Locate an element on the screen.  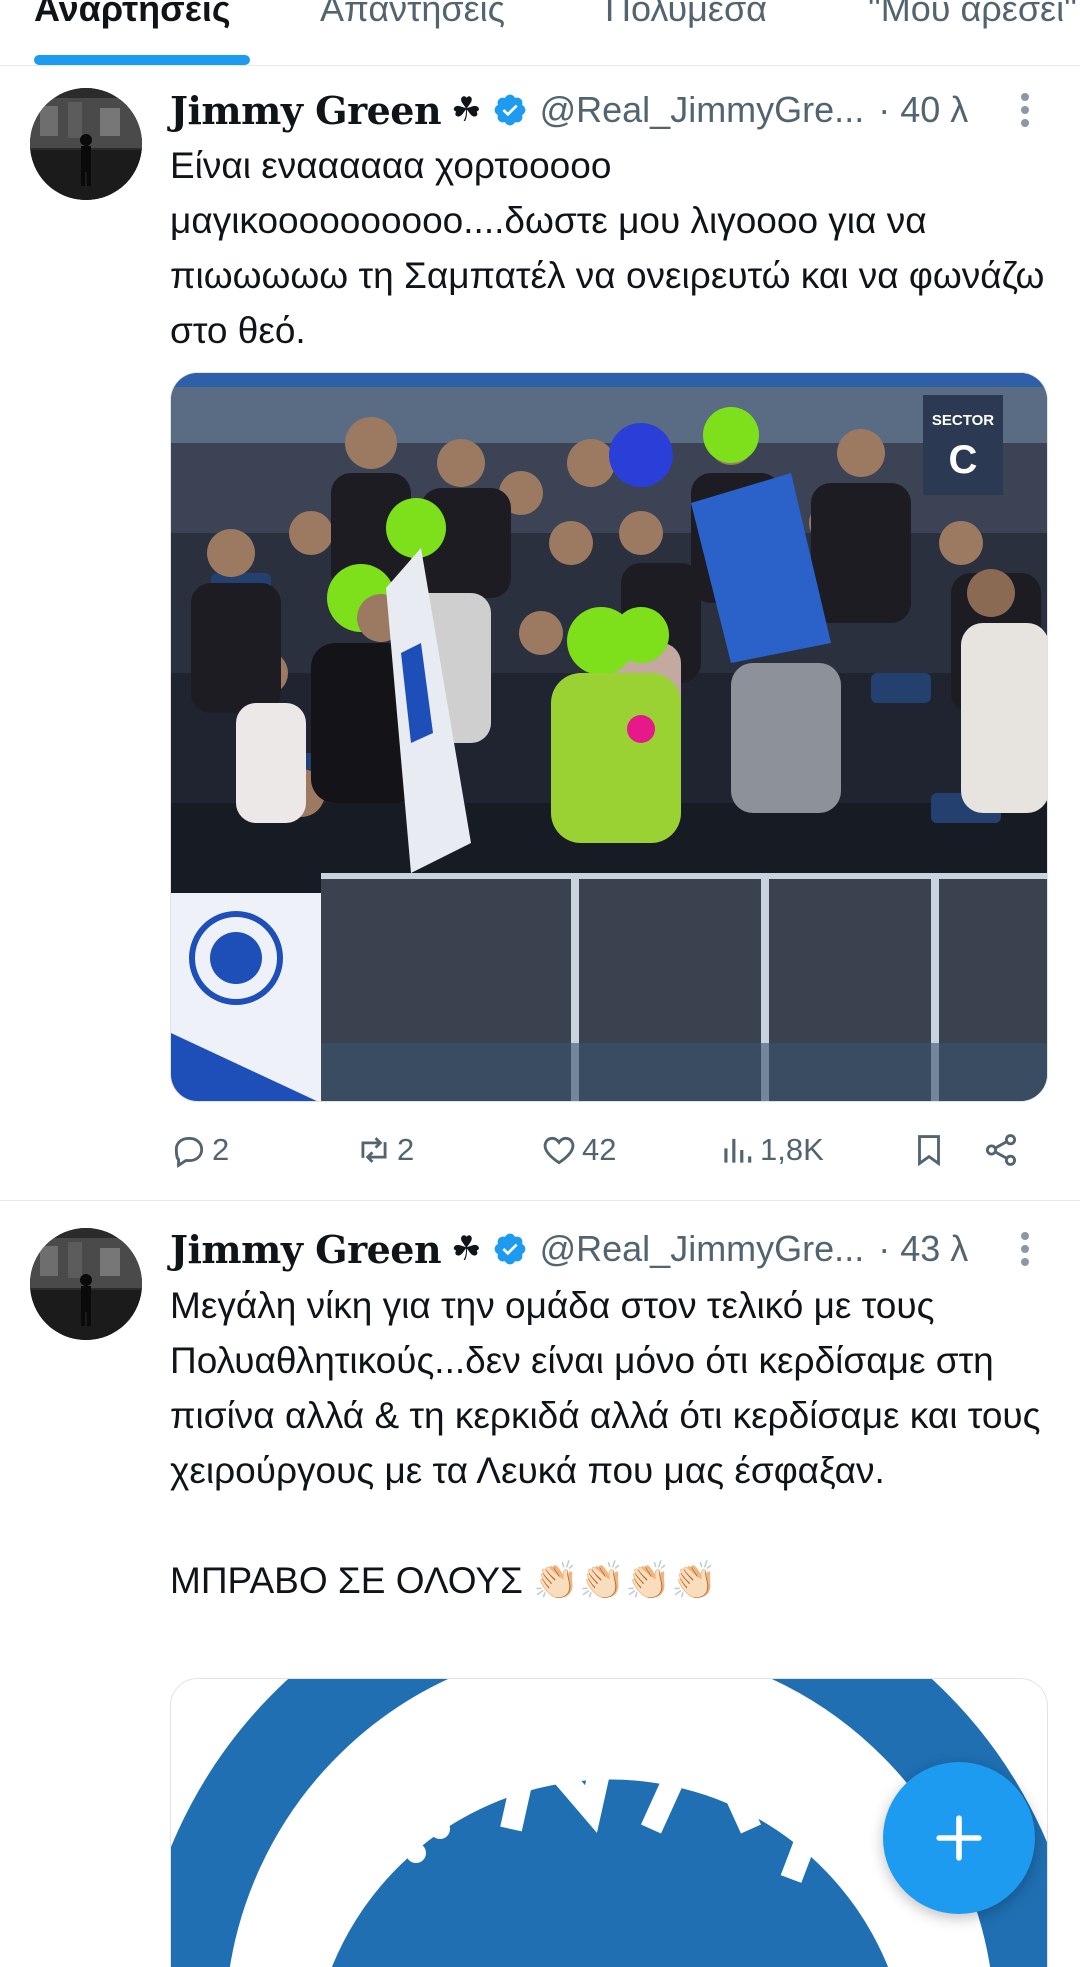
tab-media: Πολυμέσα is located at coordinates (686, 15).